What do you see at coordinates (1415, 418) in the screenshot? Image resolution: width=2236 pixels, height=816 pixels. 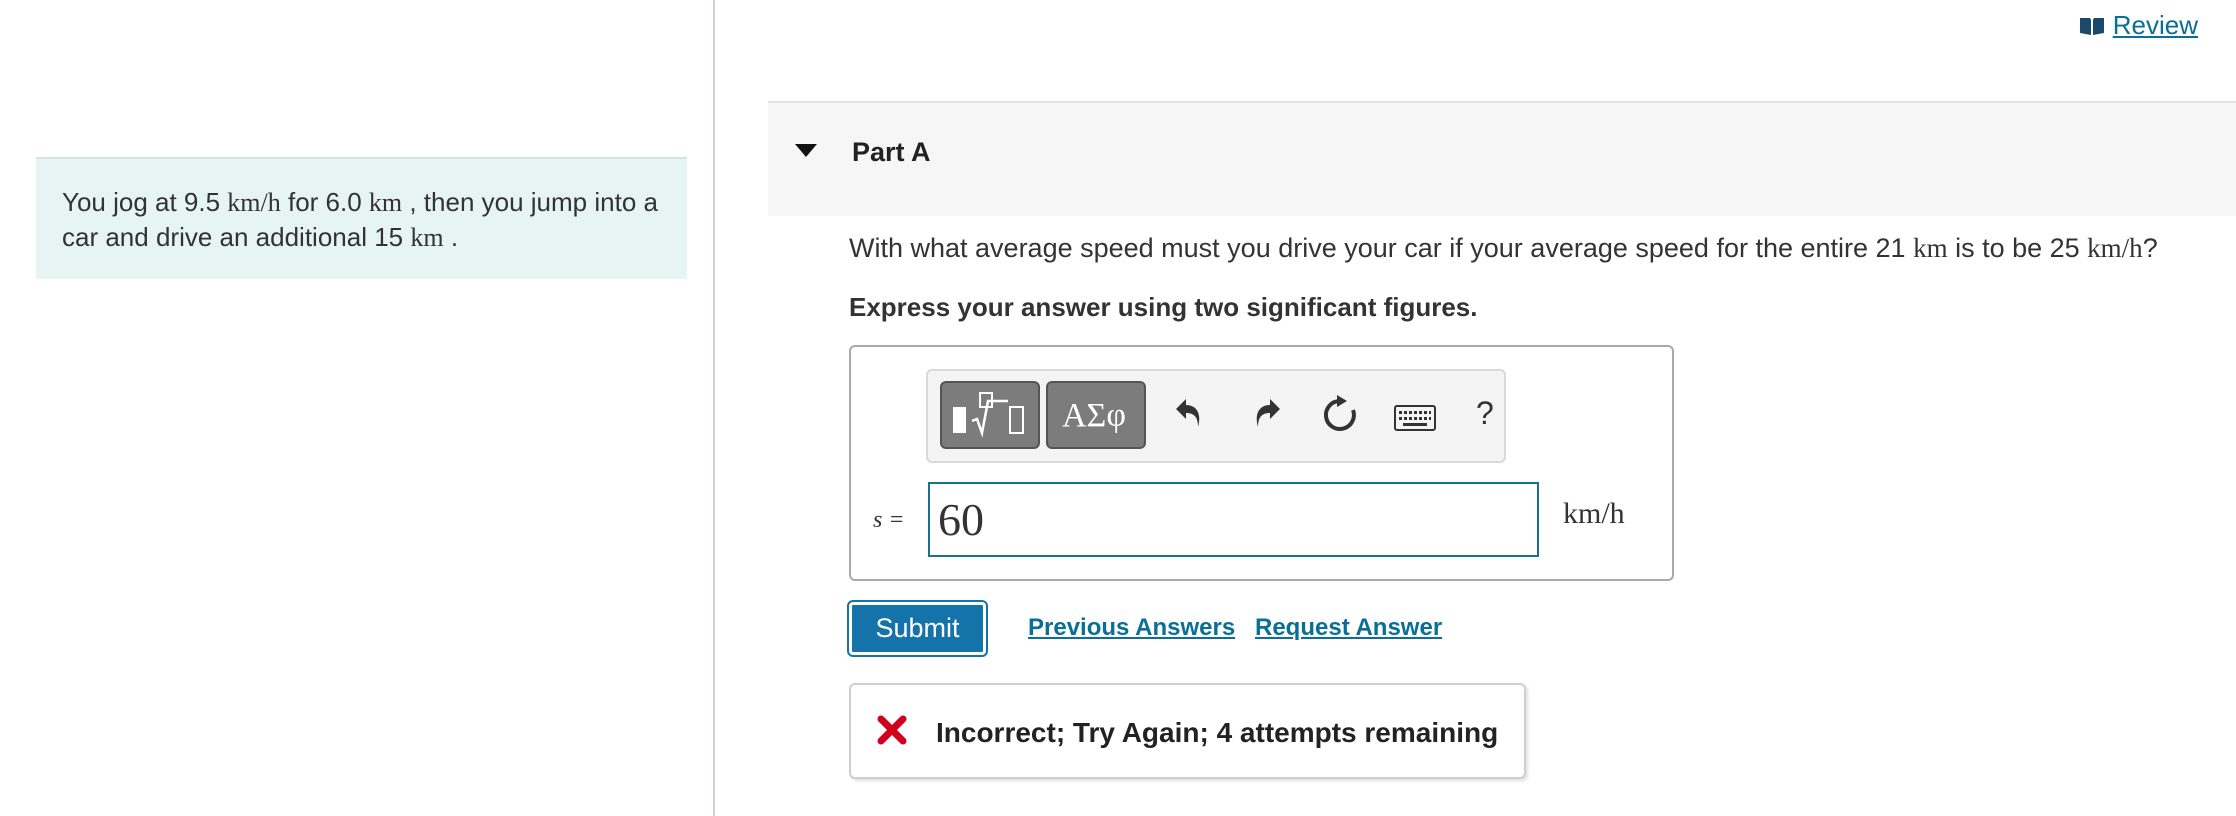 I see `keyboard-icon` at bounding box center [1415, 418].